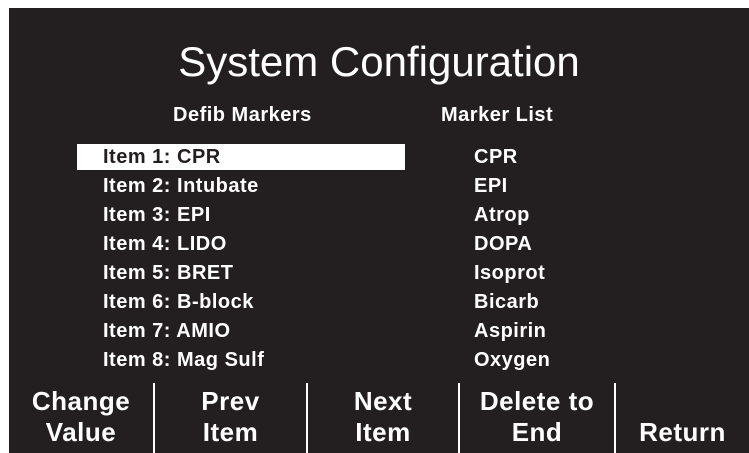 This screenshot has width=749, height=453. I want to click on list-row: Item 6: B-block Bicarb, so click(379, 303).